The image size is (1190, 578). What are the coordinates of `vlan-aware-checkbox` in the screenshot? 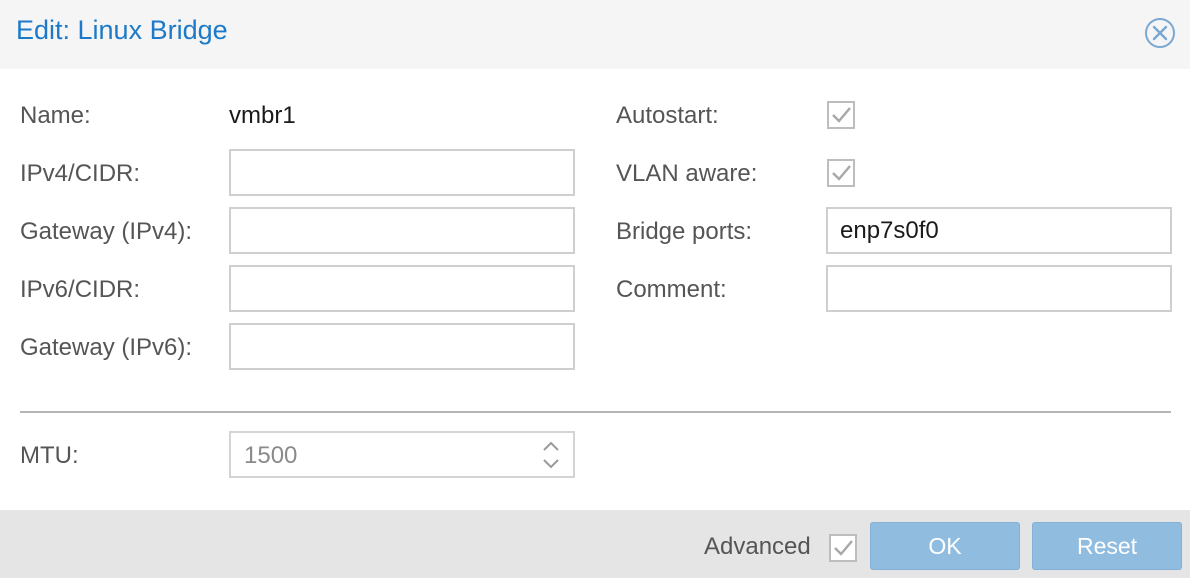 It's located at (841, 173).